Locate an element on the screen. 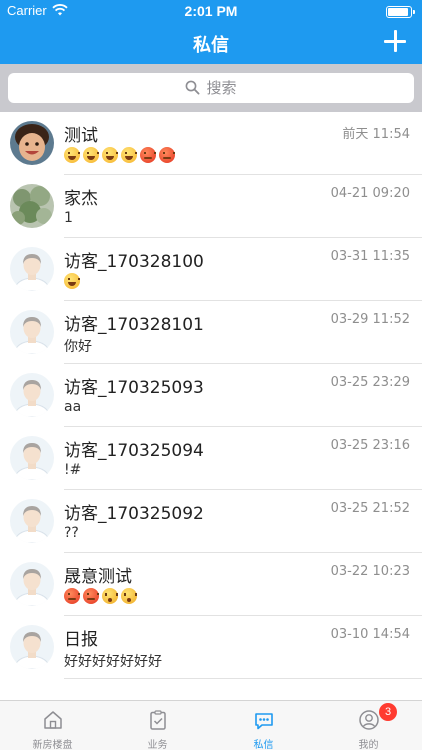 The image size is (422, 750). contact-name: 访客_170325094 is located at coordinates (134, 451).